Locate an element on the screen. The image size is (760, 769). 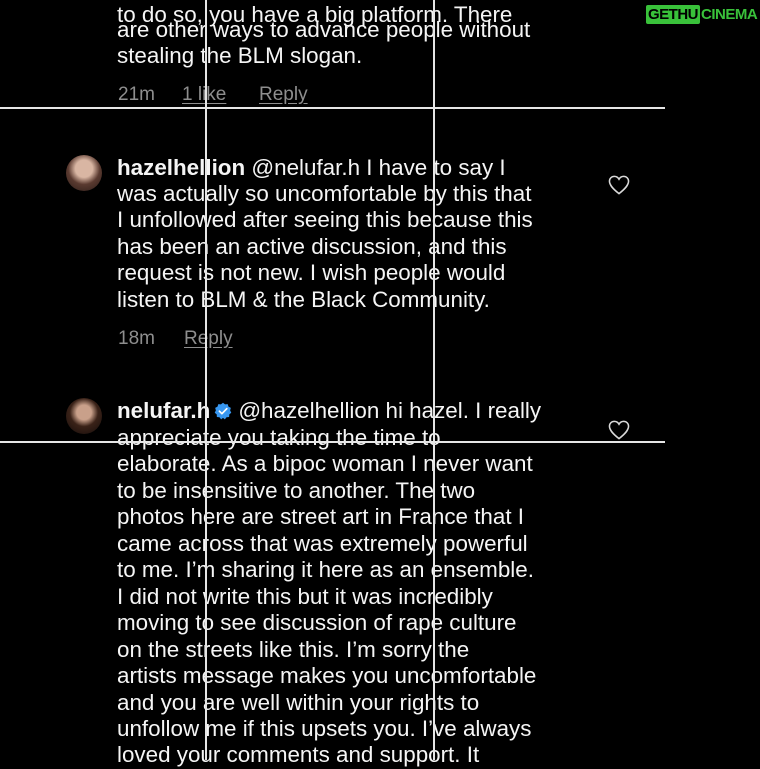
comment-2-line-4: has been an active discussion, and this is located at coordinates (312, 246).